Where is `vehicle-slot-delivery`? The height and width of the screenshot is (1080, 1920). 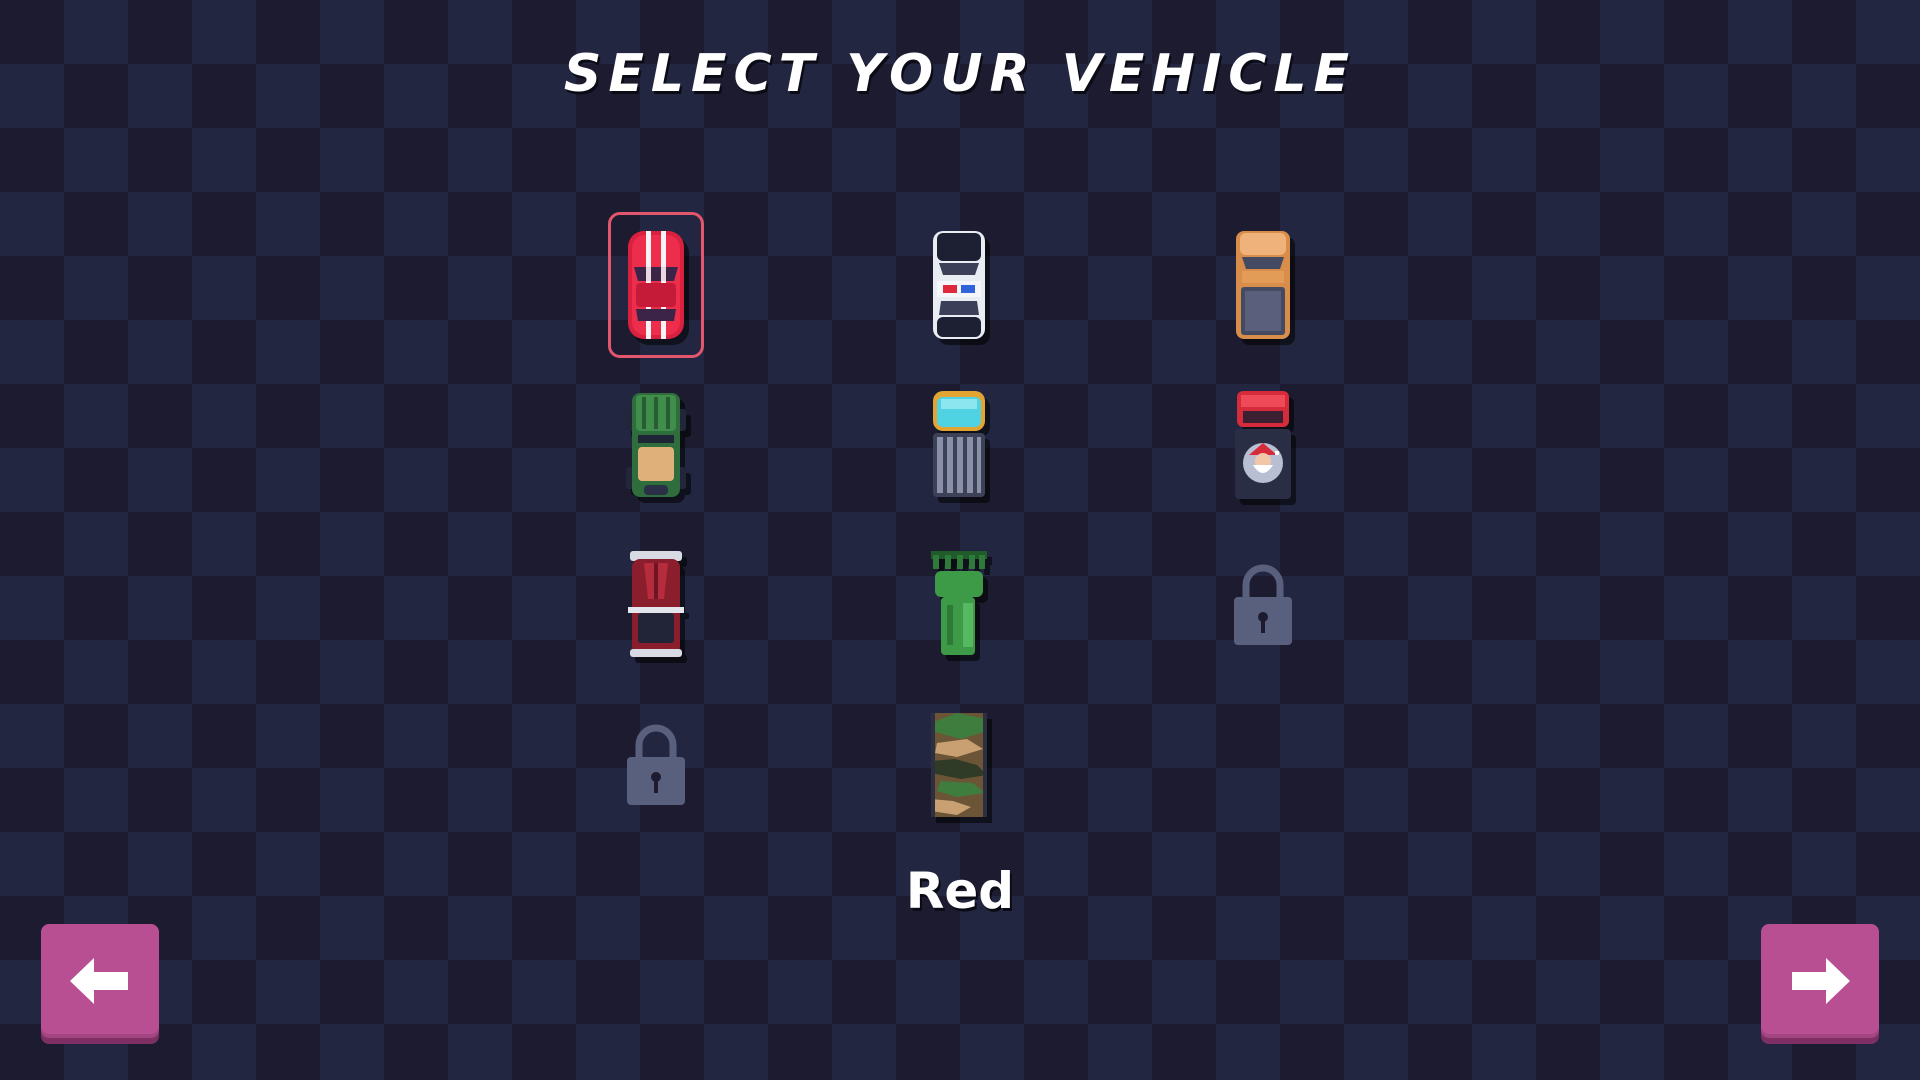 vehicle-slot-delivery is located at coordinates (959, 445).